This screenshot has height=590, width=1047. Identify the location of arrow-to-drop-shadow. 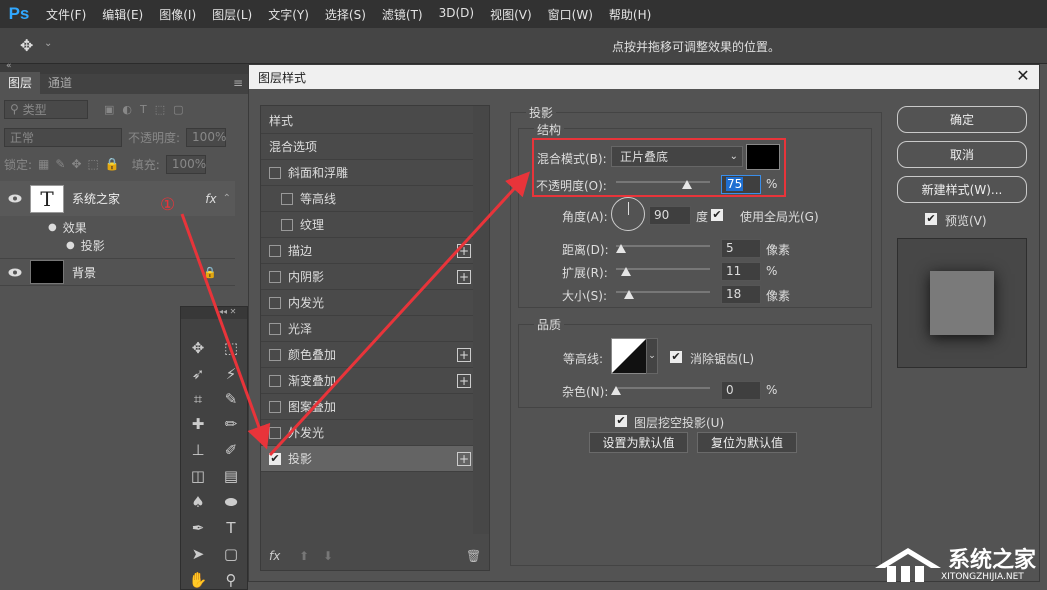
(223, 327).